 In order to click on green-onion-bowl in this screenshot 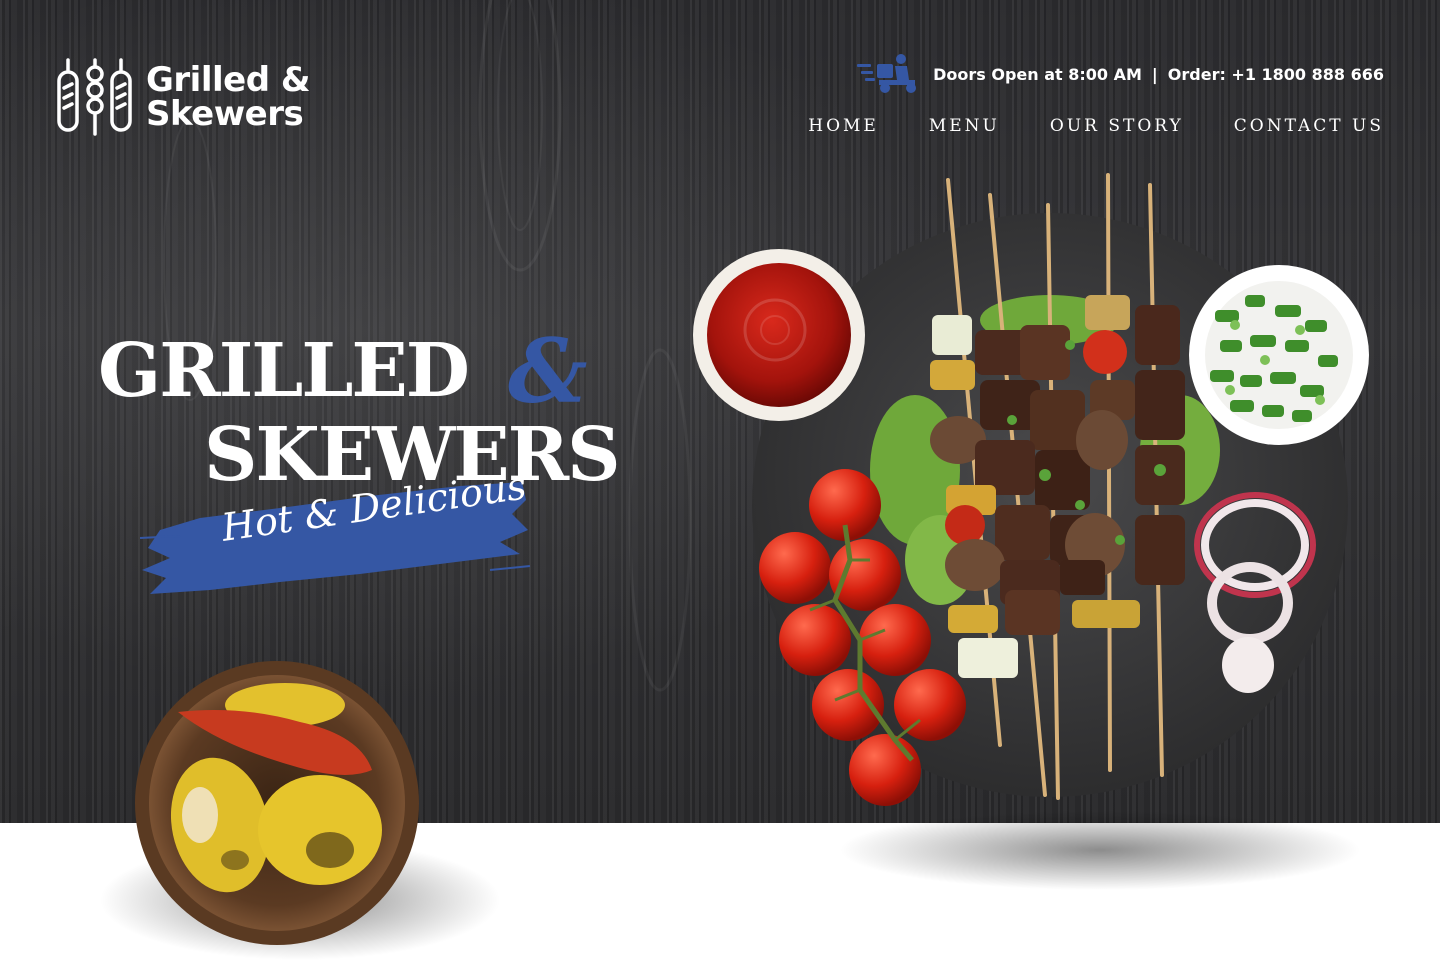, I will do `click(1279, 355)`.